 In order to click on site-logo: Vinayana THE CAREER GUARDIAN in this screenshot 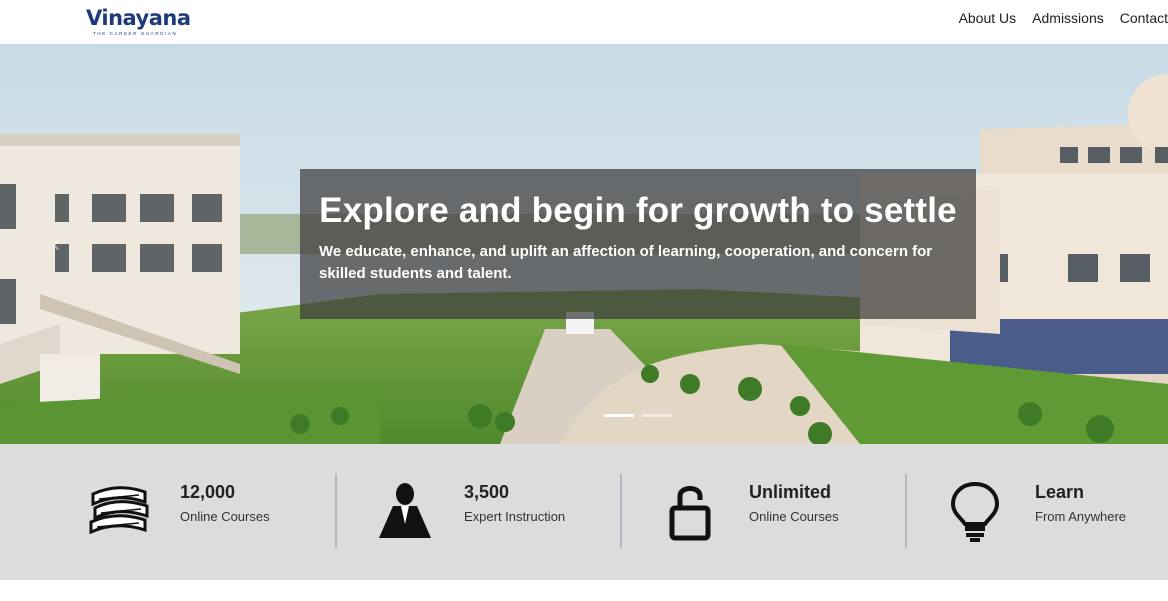, I will do `click(137, 20)`.